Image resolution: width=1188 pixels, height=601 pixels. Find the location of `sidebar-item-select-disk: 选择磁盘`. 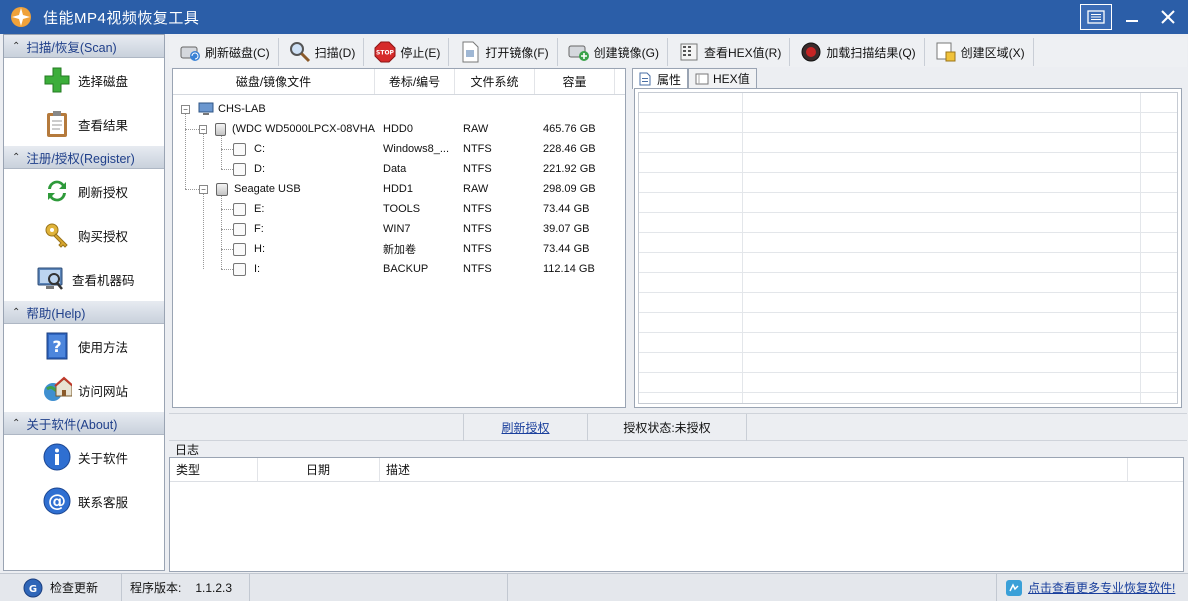

sidebar-item-select-disk: 选择磁盘 is located at coordinates (84, 80).